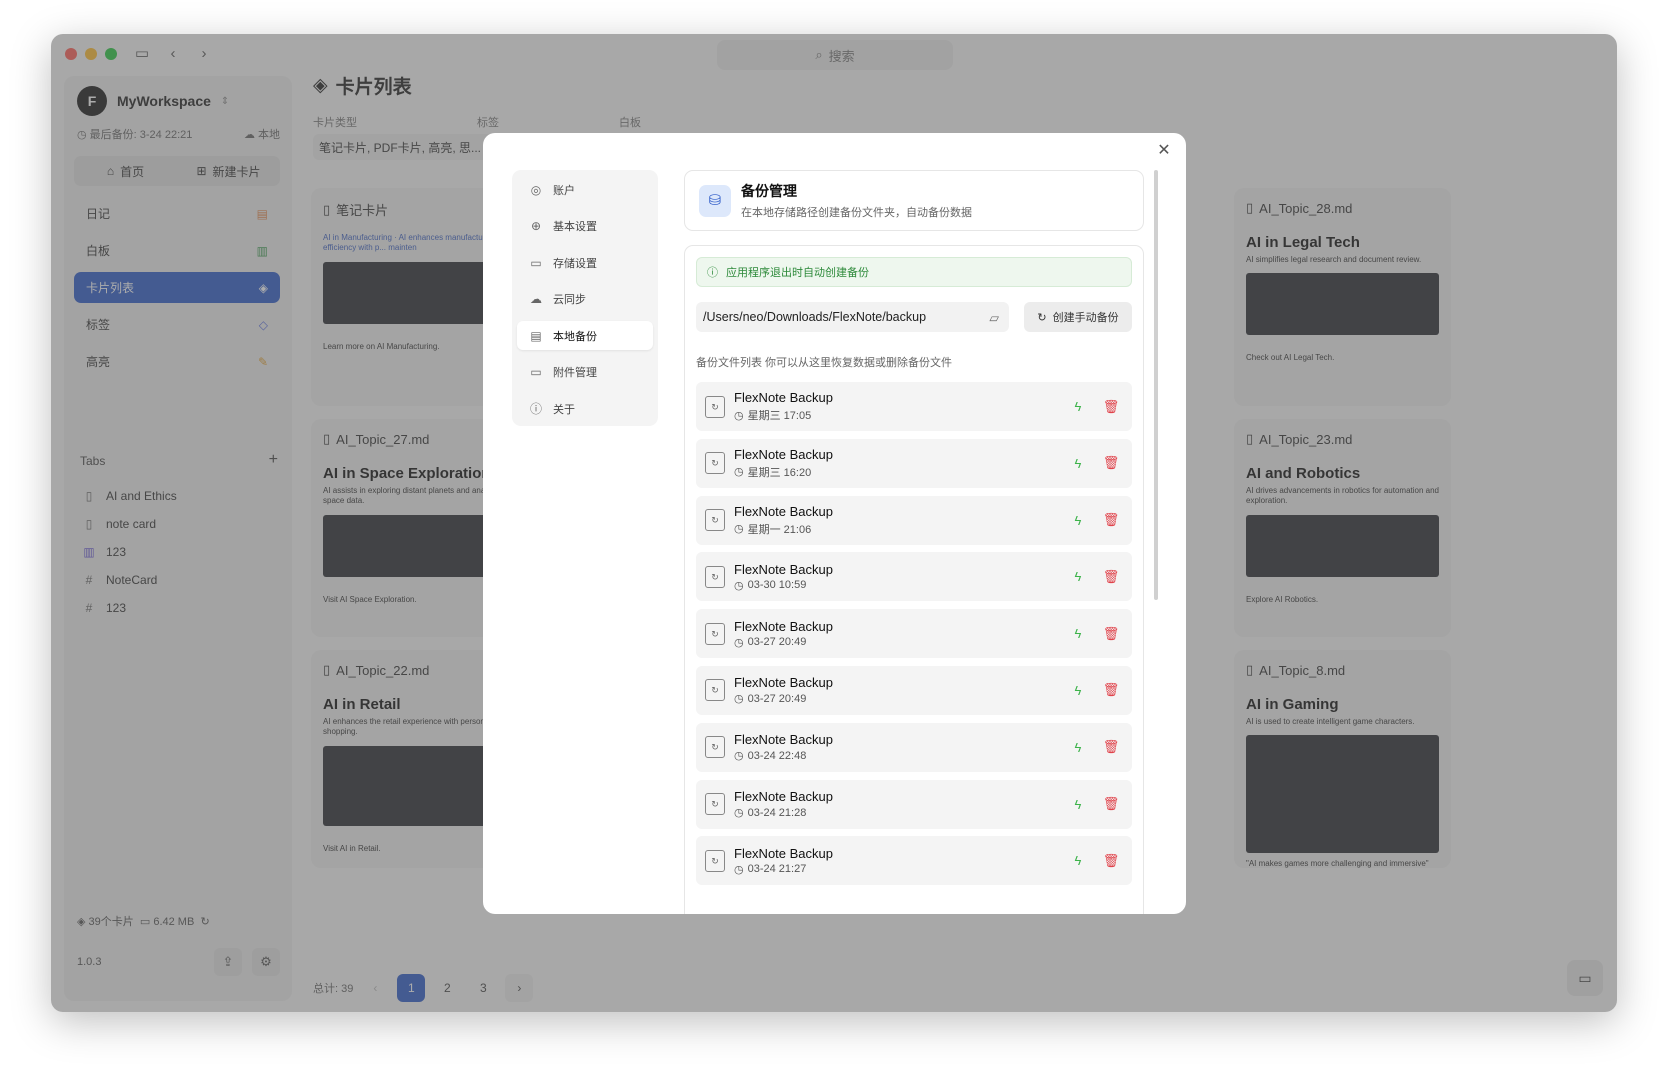 The image size is (1668, 1080). I want to click on settings-nav-attachments: ▭ 附件管理, so click(585, 372).